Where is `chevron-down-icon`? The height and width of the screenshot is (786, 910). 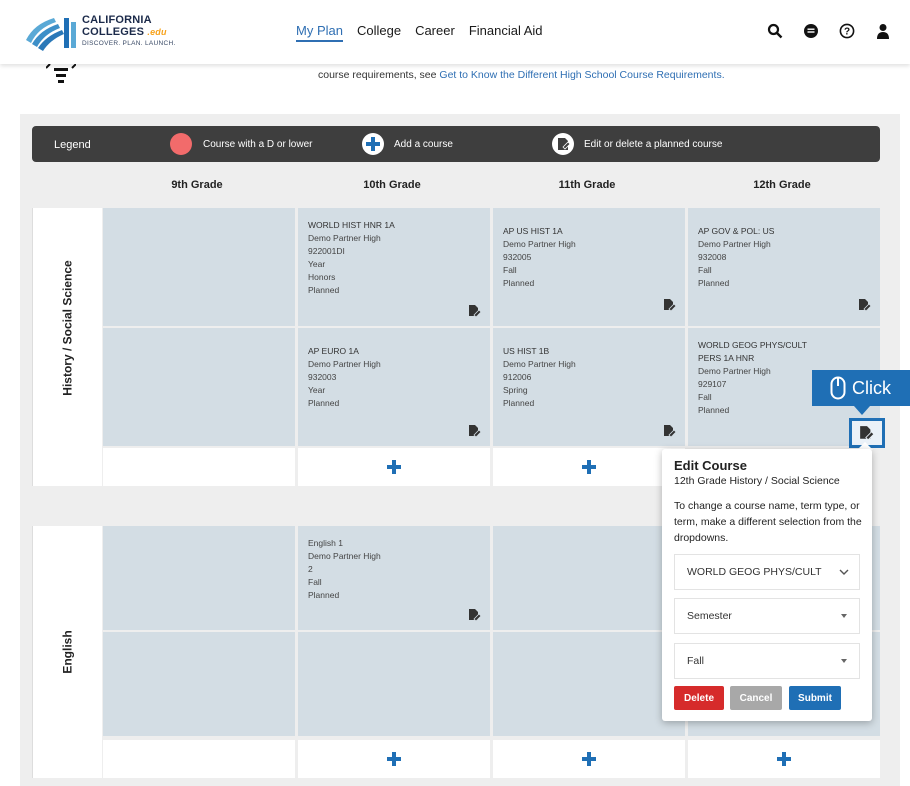
chevron-down-icon is located at coordinates (844, 572).